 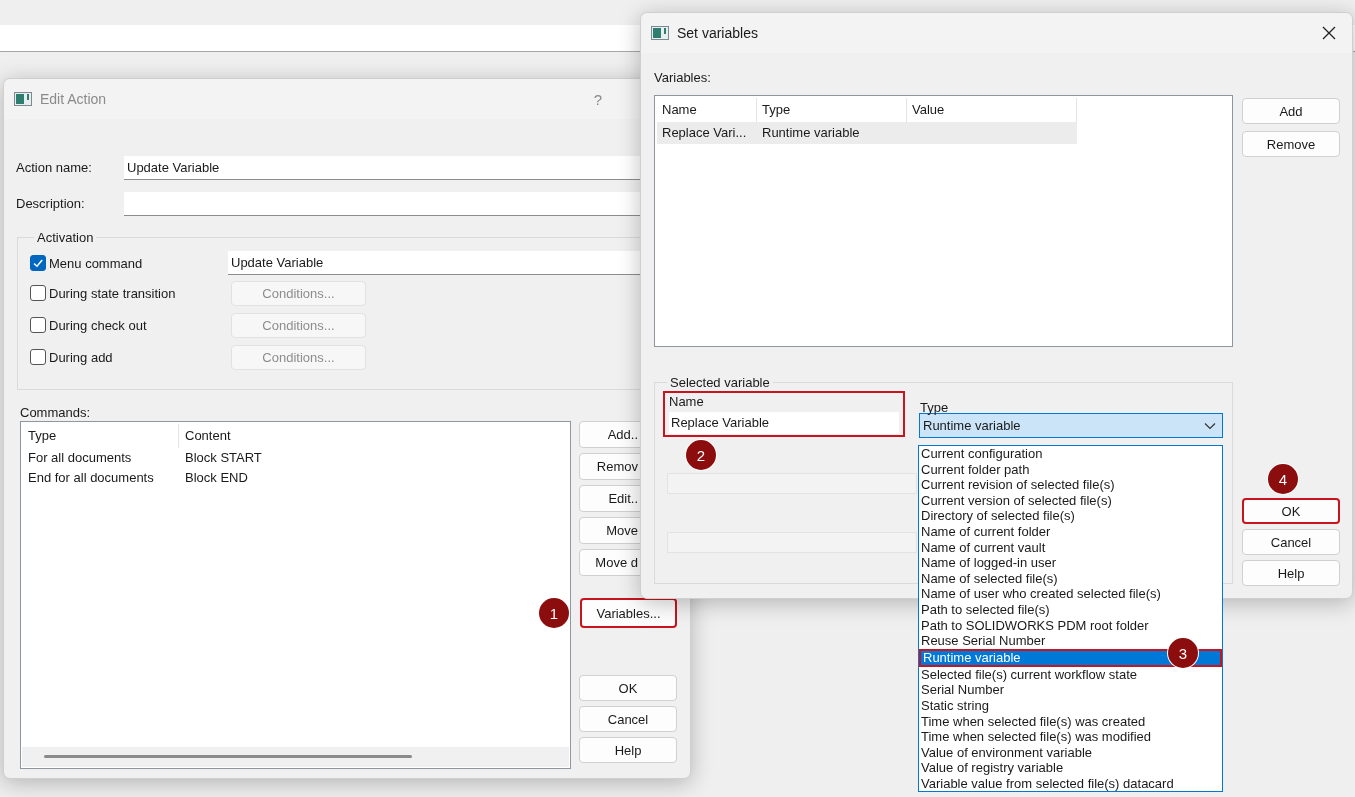 I want to click on dropdown-option: Variable value from selected file(s) datacard, so click(x=1070, y=783).